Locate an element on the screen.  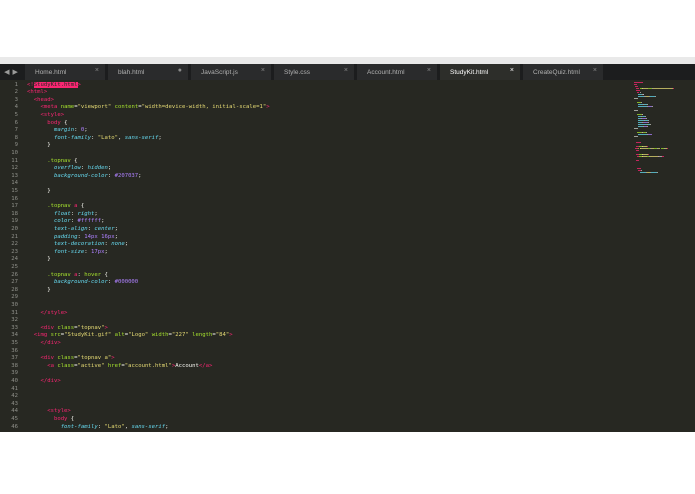
code-line: 42 is located at coordinates (316, 397).